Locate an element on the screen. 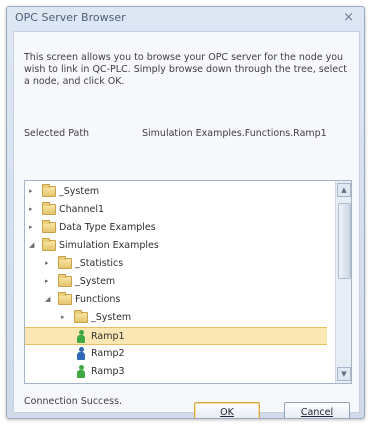 This screenshot has width=375, height=429. tree-item-ramp2: Ramp2 is located at coordinates (176, 354).